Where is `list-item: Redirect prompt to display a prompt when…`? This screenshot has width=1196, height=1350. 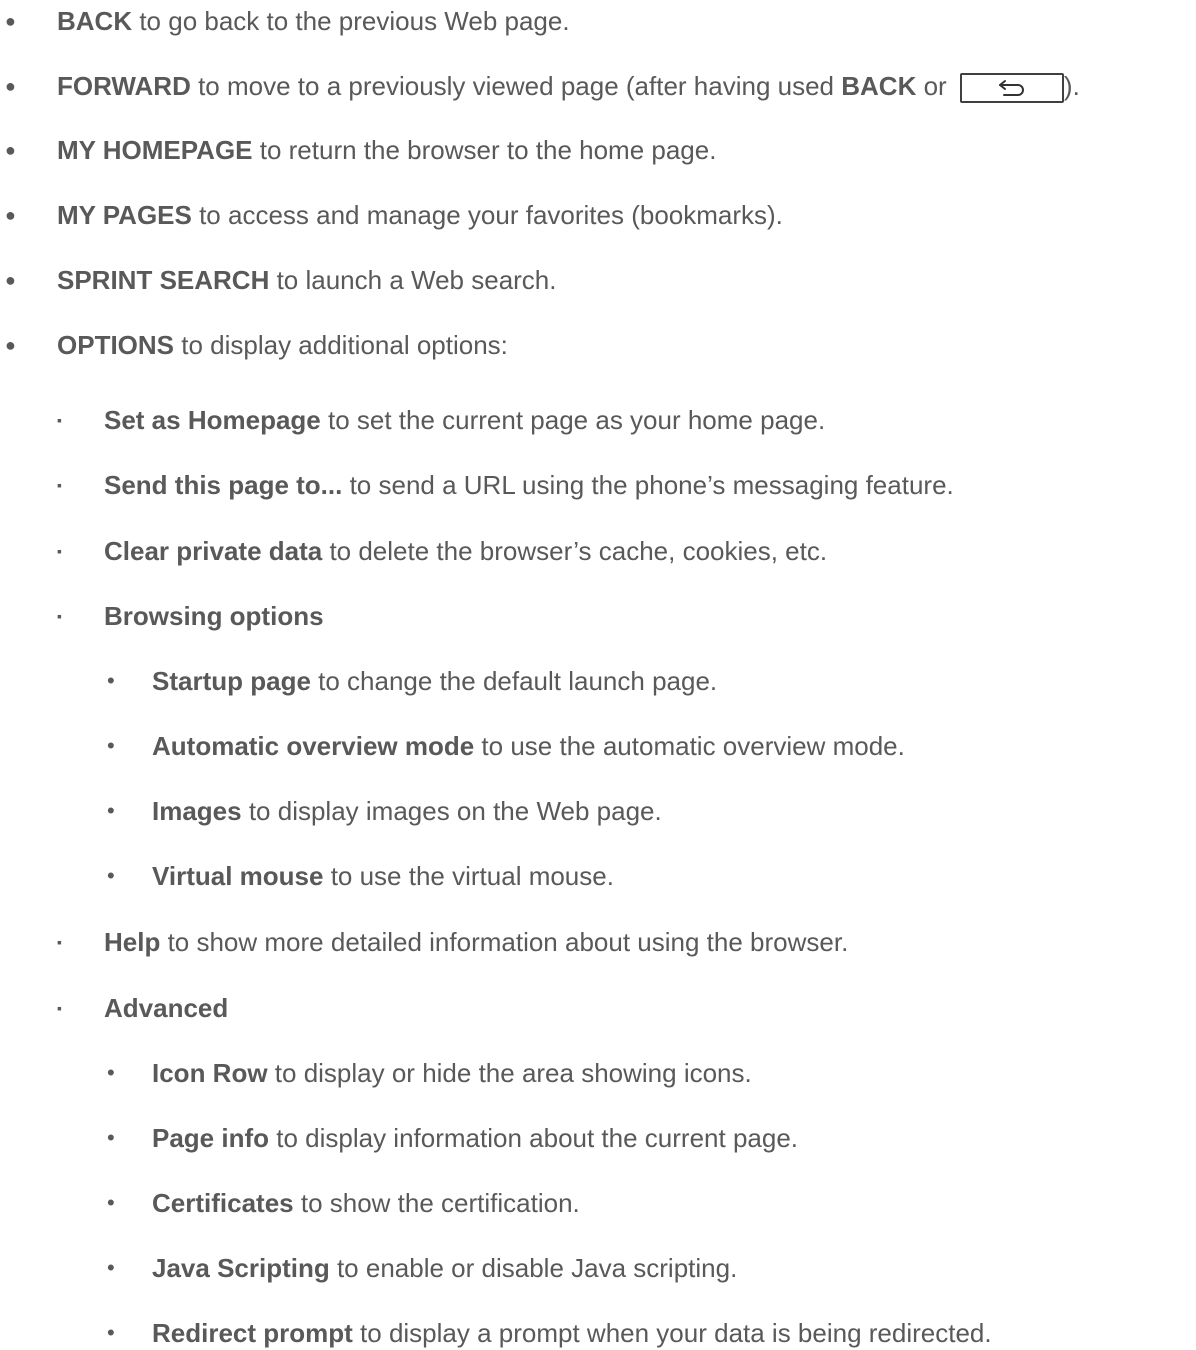 list-item: Redirect prompt to display a prompt when… is located at coordinates (572, 1333).